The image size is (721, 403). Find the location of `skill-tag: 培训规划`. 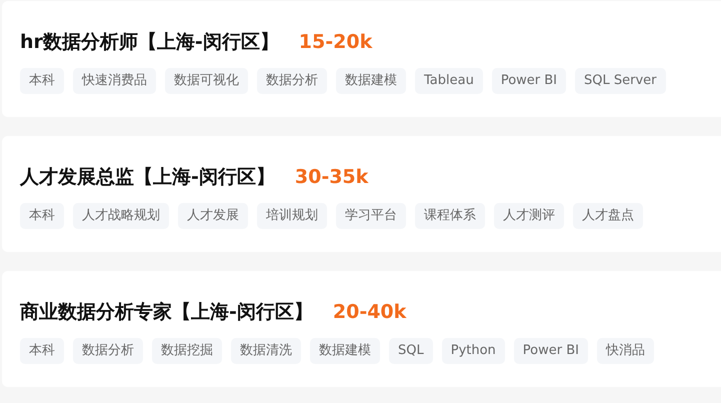

skill-tag: 培训规划 is located at coordinates (292, 216).